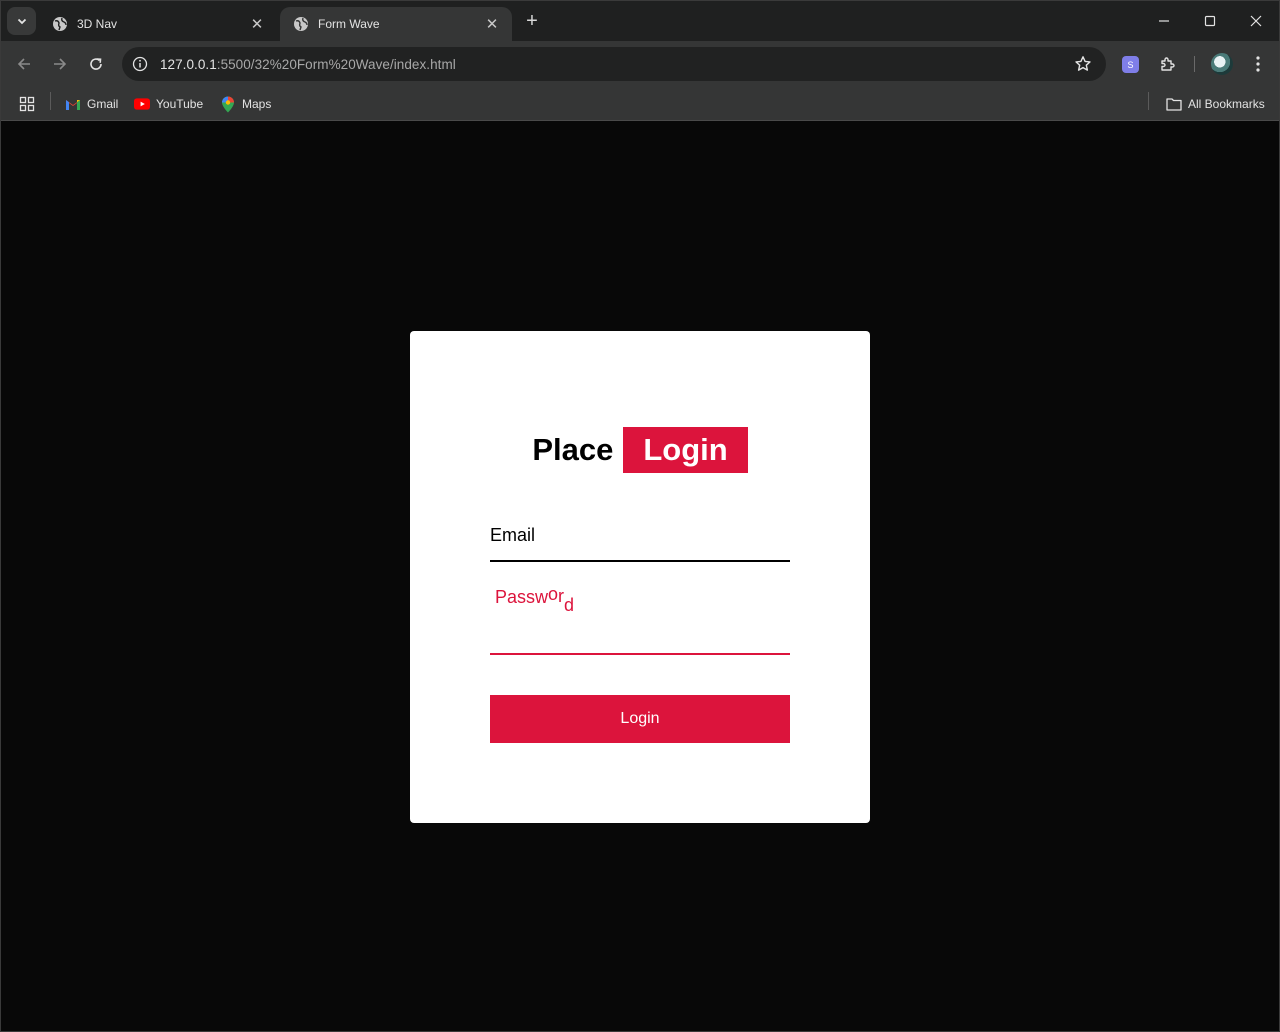 The height and width of the screenshot is (1032, 1280). What do you see at coordinates (140, 64) in the screenshot?
I see `site-info-icon` at bounding box center [140, 64].